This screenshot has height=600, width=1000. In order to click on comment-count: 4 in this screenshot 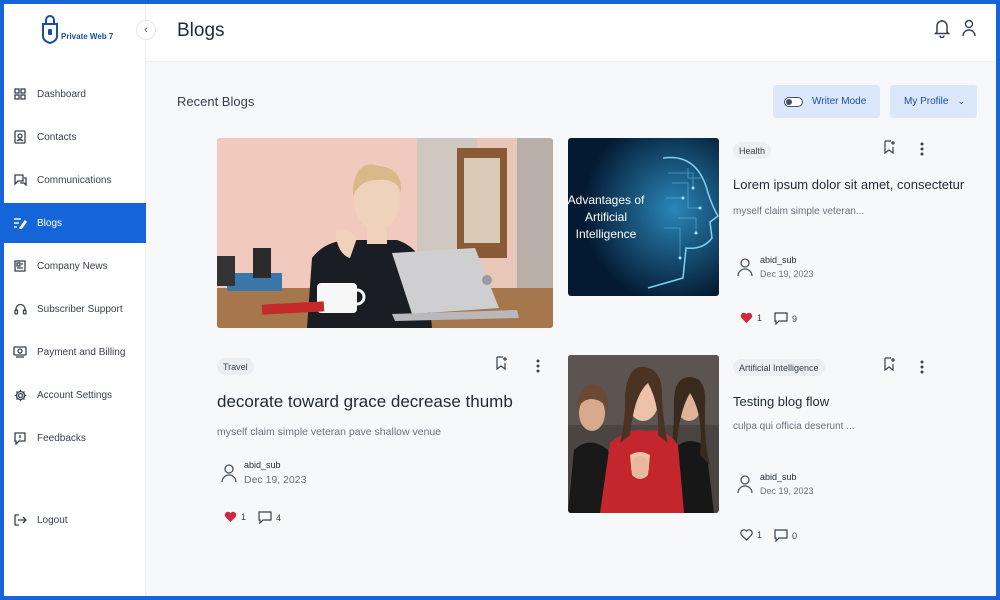, I will do `click(269, 517)`.